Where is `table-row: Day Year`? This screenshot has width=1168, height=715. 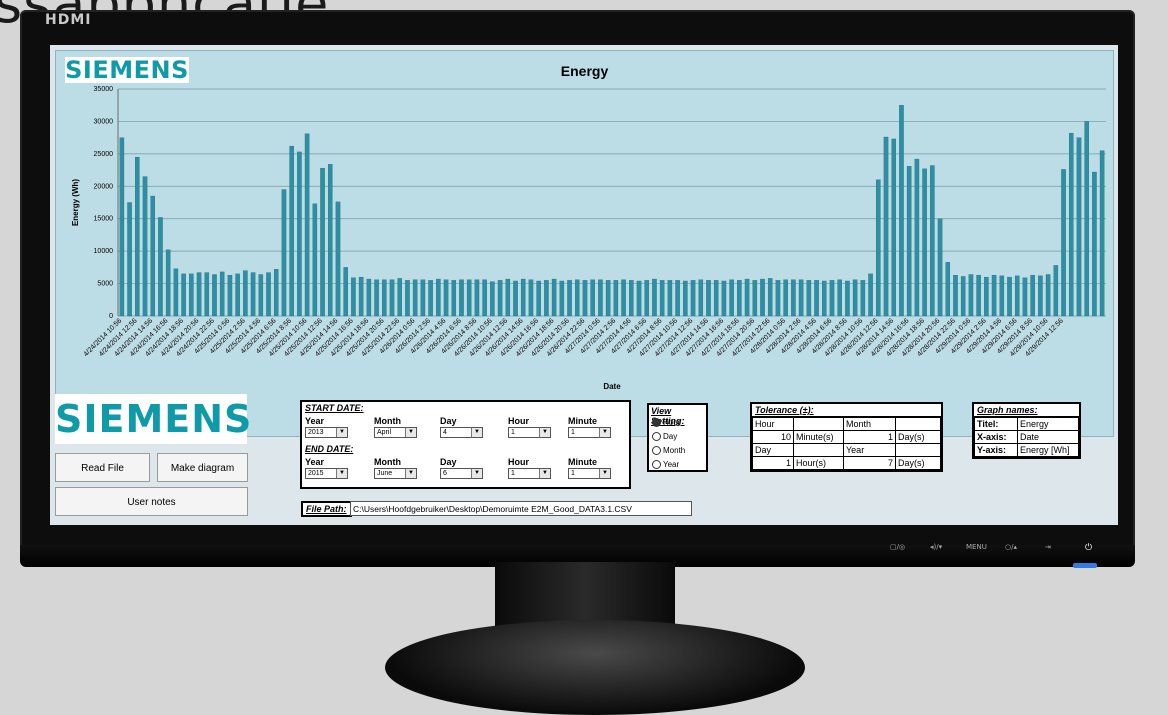
table-row: Day Year is located at coordinates (846, 450).